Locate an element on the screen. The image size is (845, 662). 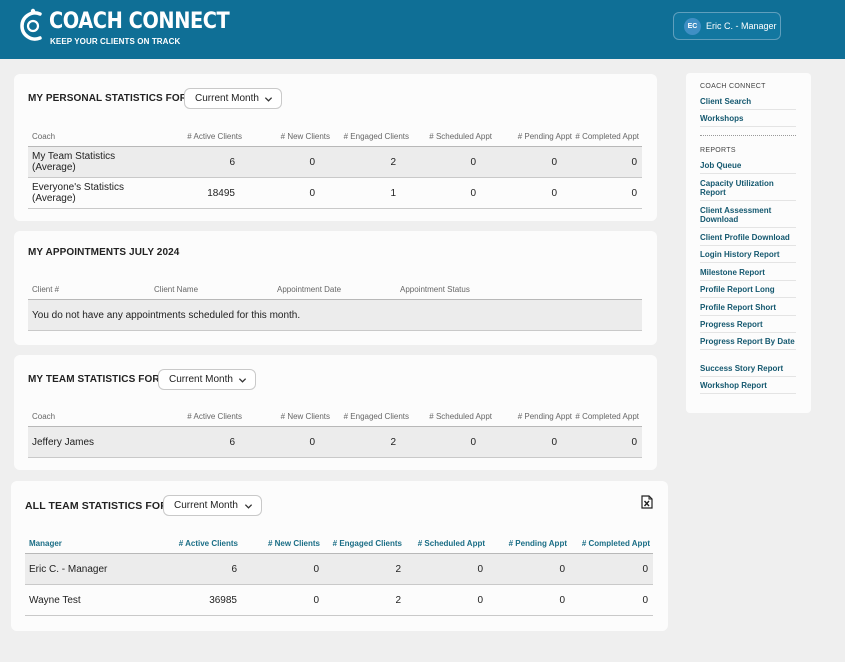
sidebar-link-milestone-report: Milestone Report is located at coordinates (748, 274).